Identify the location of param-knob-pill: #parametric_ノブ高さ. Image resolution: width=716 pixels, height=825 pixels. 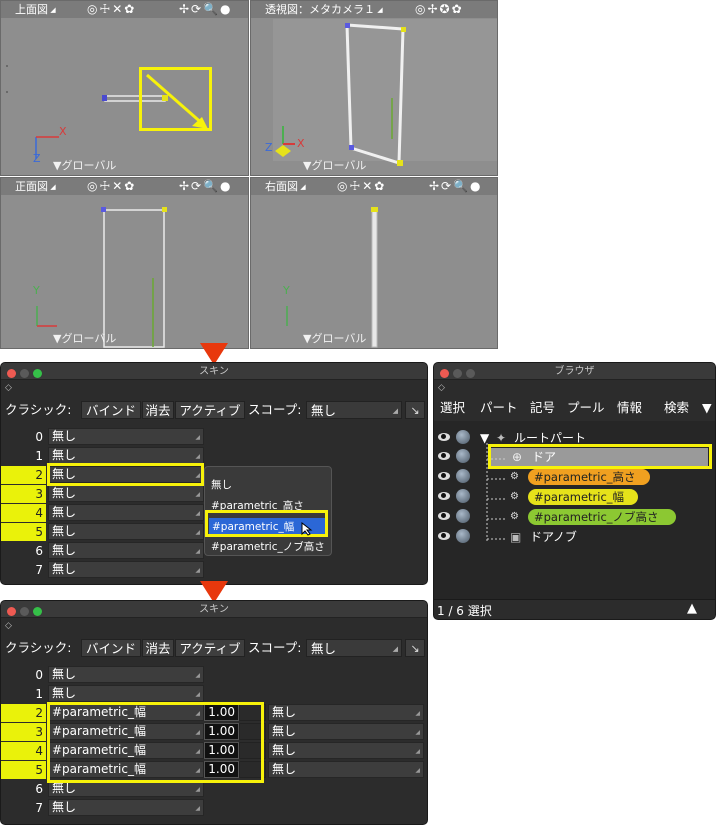
(602, 517).